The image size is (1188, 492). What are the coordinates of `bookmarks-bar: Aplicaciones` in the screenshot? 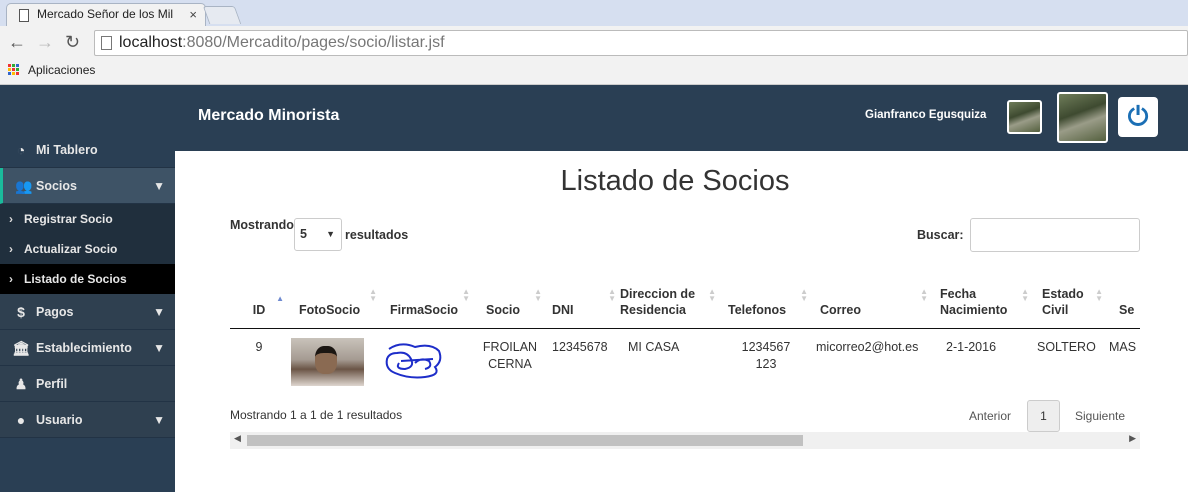 It's located at (594, 72).